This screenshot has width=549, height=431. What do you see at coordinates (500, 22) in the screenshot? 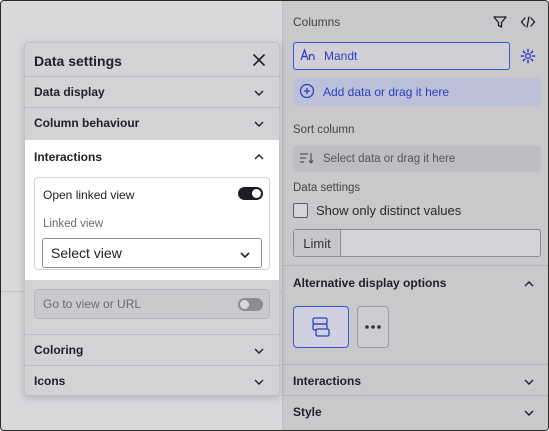
I see `filter-icon` at bounding box center [500, 22].